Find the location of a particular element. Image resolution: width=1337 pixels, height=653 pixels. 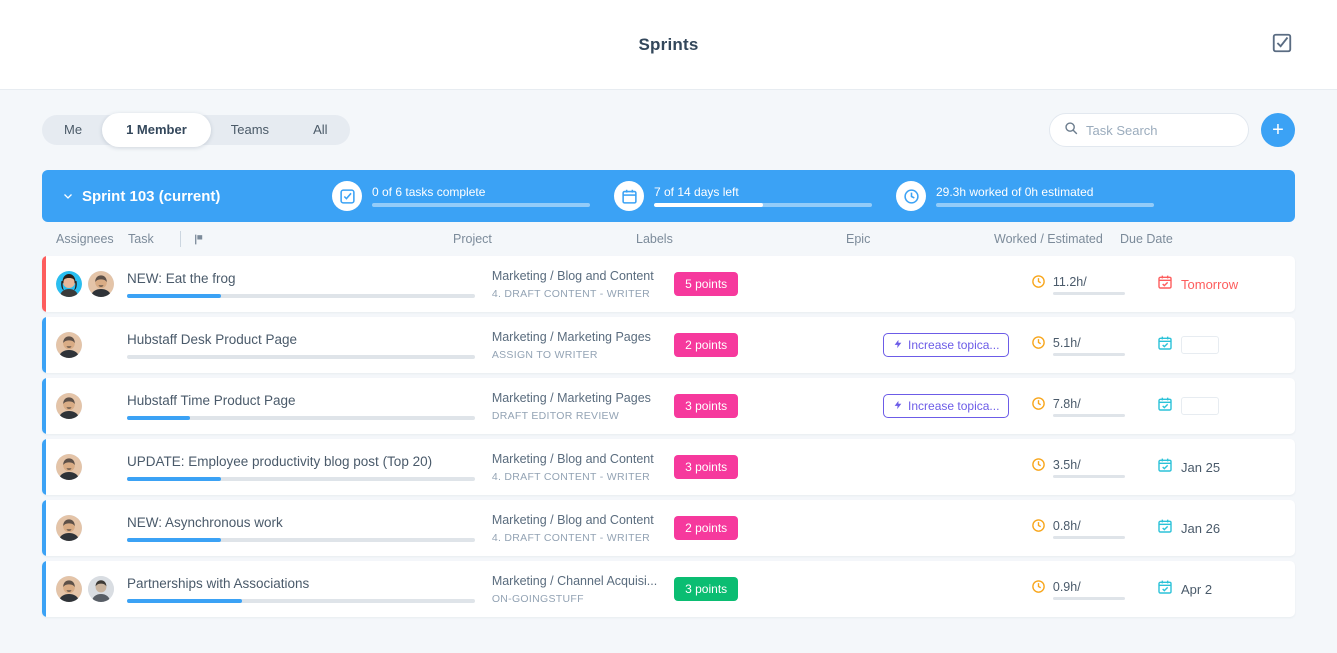

row-task: Hubstaff Time Product Page is located at coordinates (309, 406).